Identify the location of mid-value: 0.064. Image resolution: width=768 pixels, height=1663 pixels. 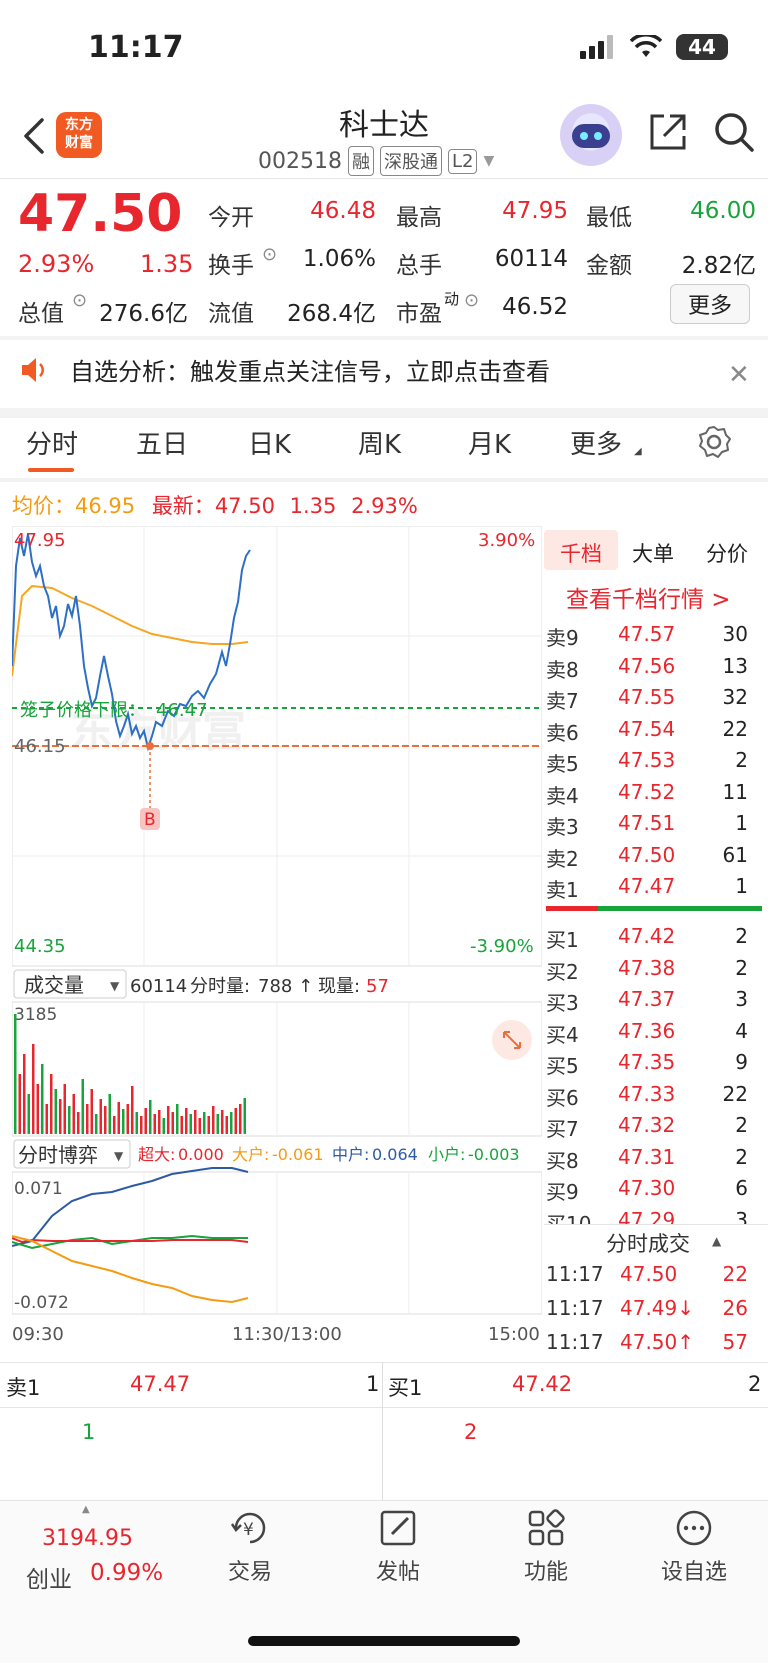
(395, 1154).